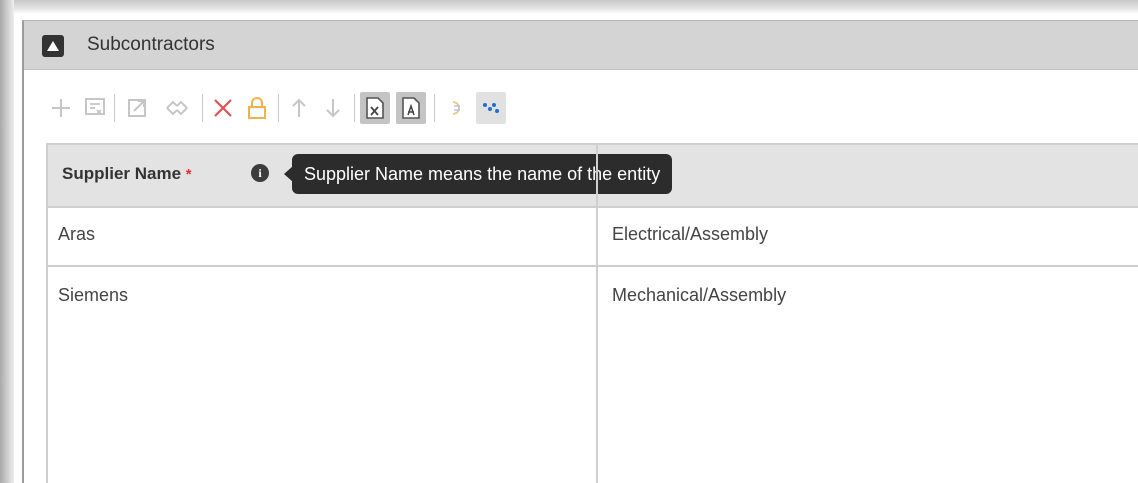  Describe the element at coordinates (690, 234) in the screenshot. I see `category-cell: Electrical/Assembly` at that location.